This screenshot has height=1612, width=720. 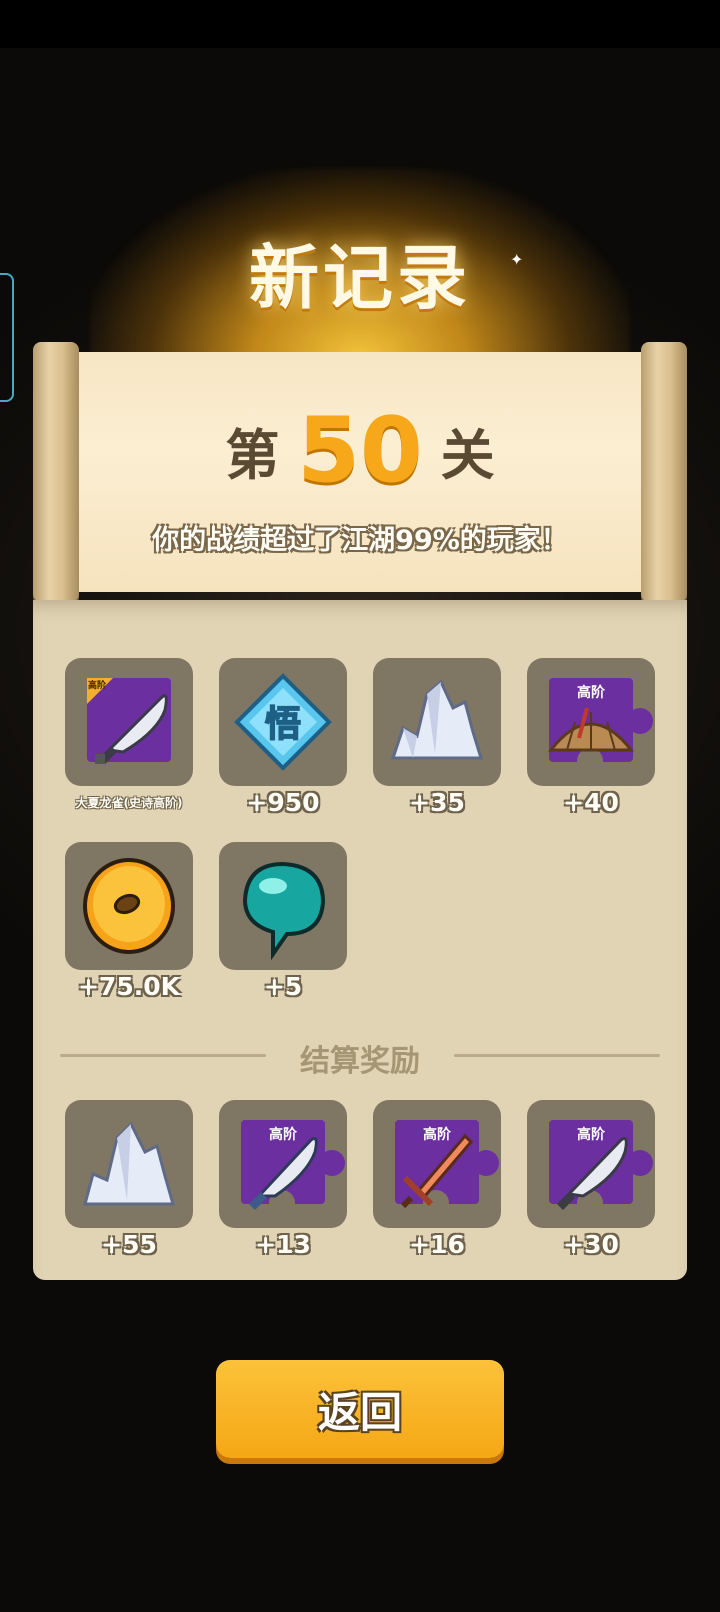 What do you see at coordinates (252, 455) in the screenshot?
I see `level-prefix: 第` at bounding box center [252, 455].